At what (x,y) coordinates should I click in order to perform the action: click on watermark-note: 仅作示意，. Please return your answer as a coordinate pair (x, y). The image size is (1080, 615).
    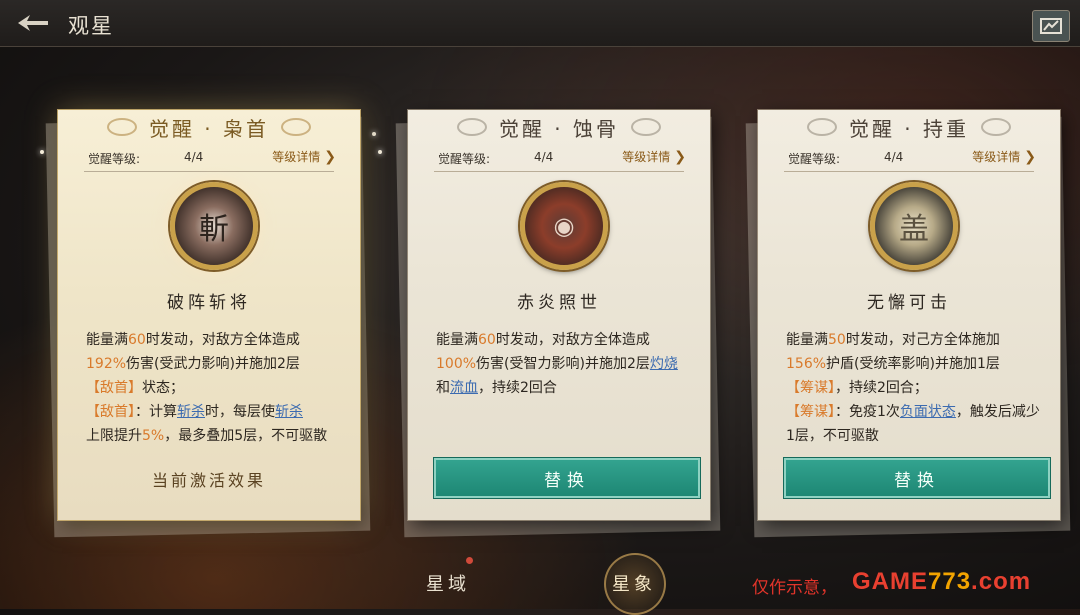
    Looking at the image, I should click on (794, 588).